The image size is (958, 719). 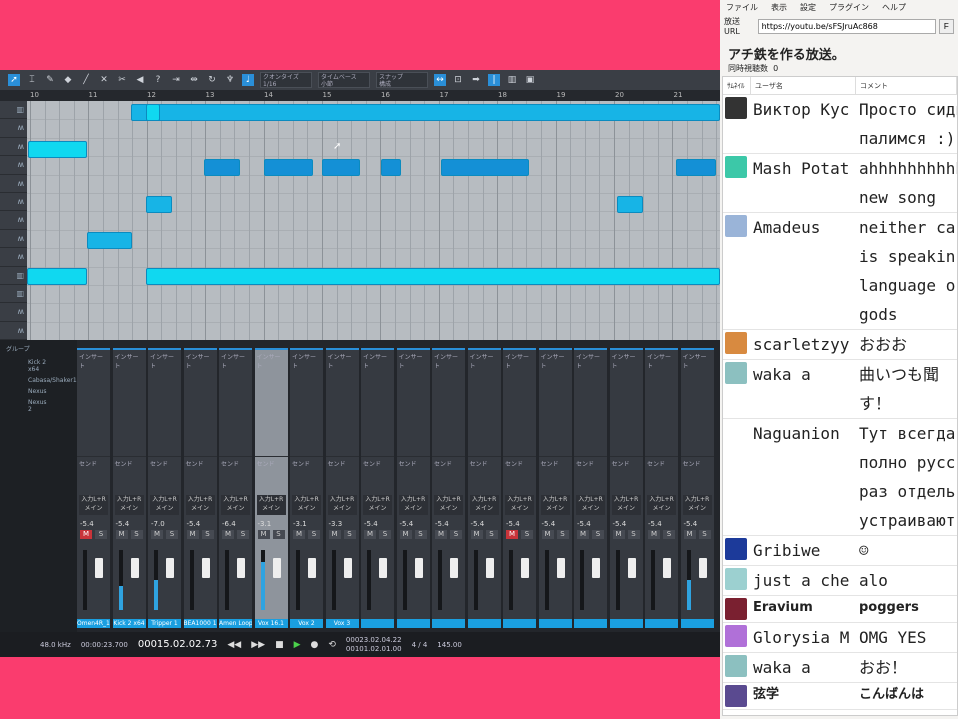 I want to click on menu-item: 設定, so click(x=808, y=7).